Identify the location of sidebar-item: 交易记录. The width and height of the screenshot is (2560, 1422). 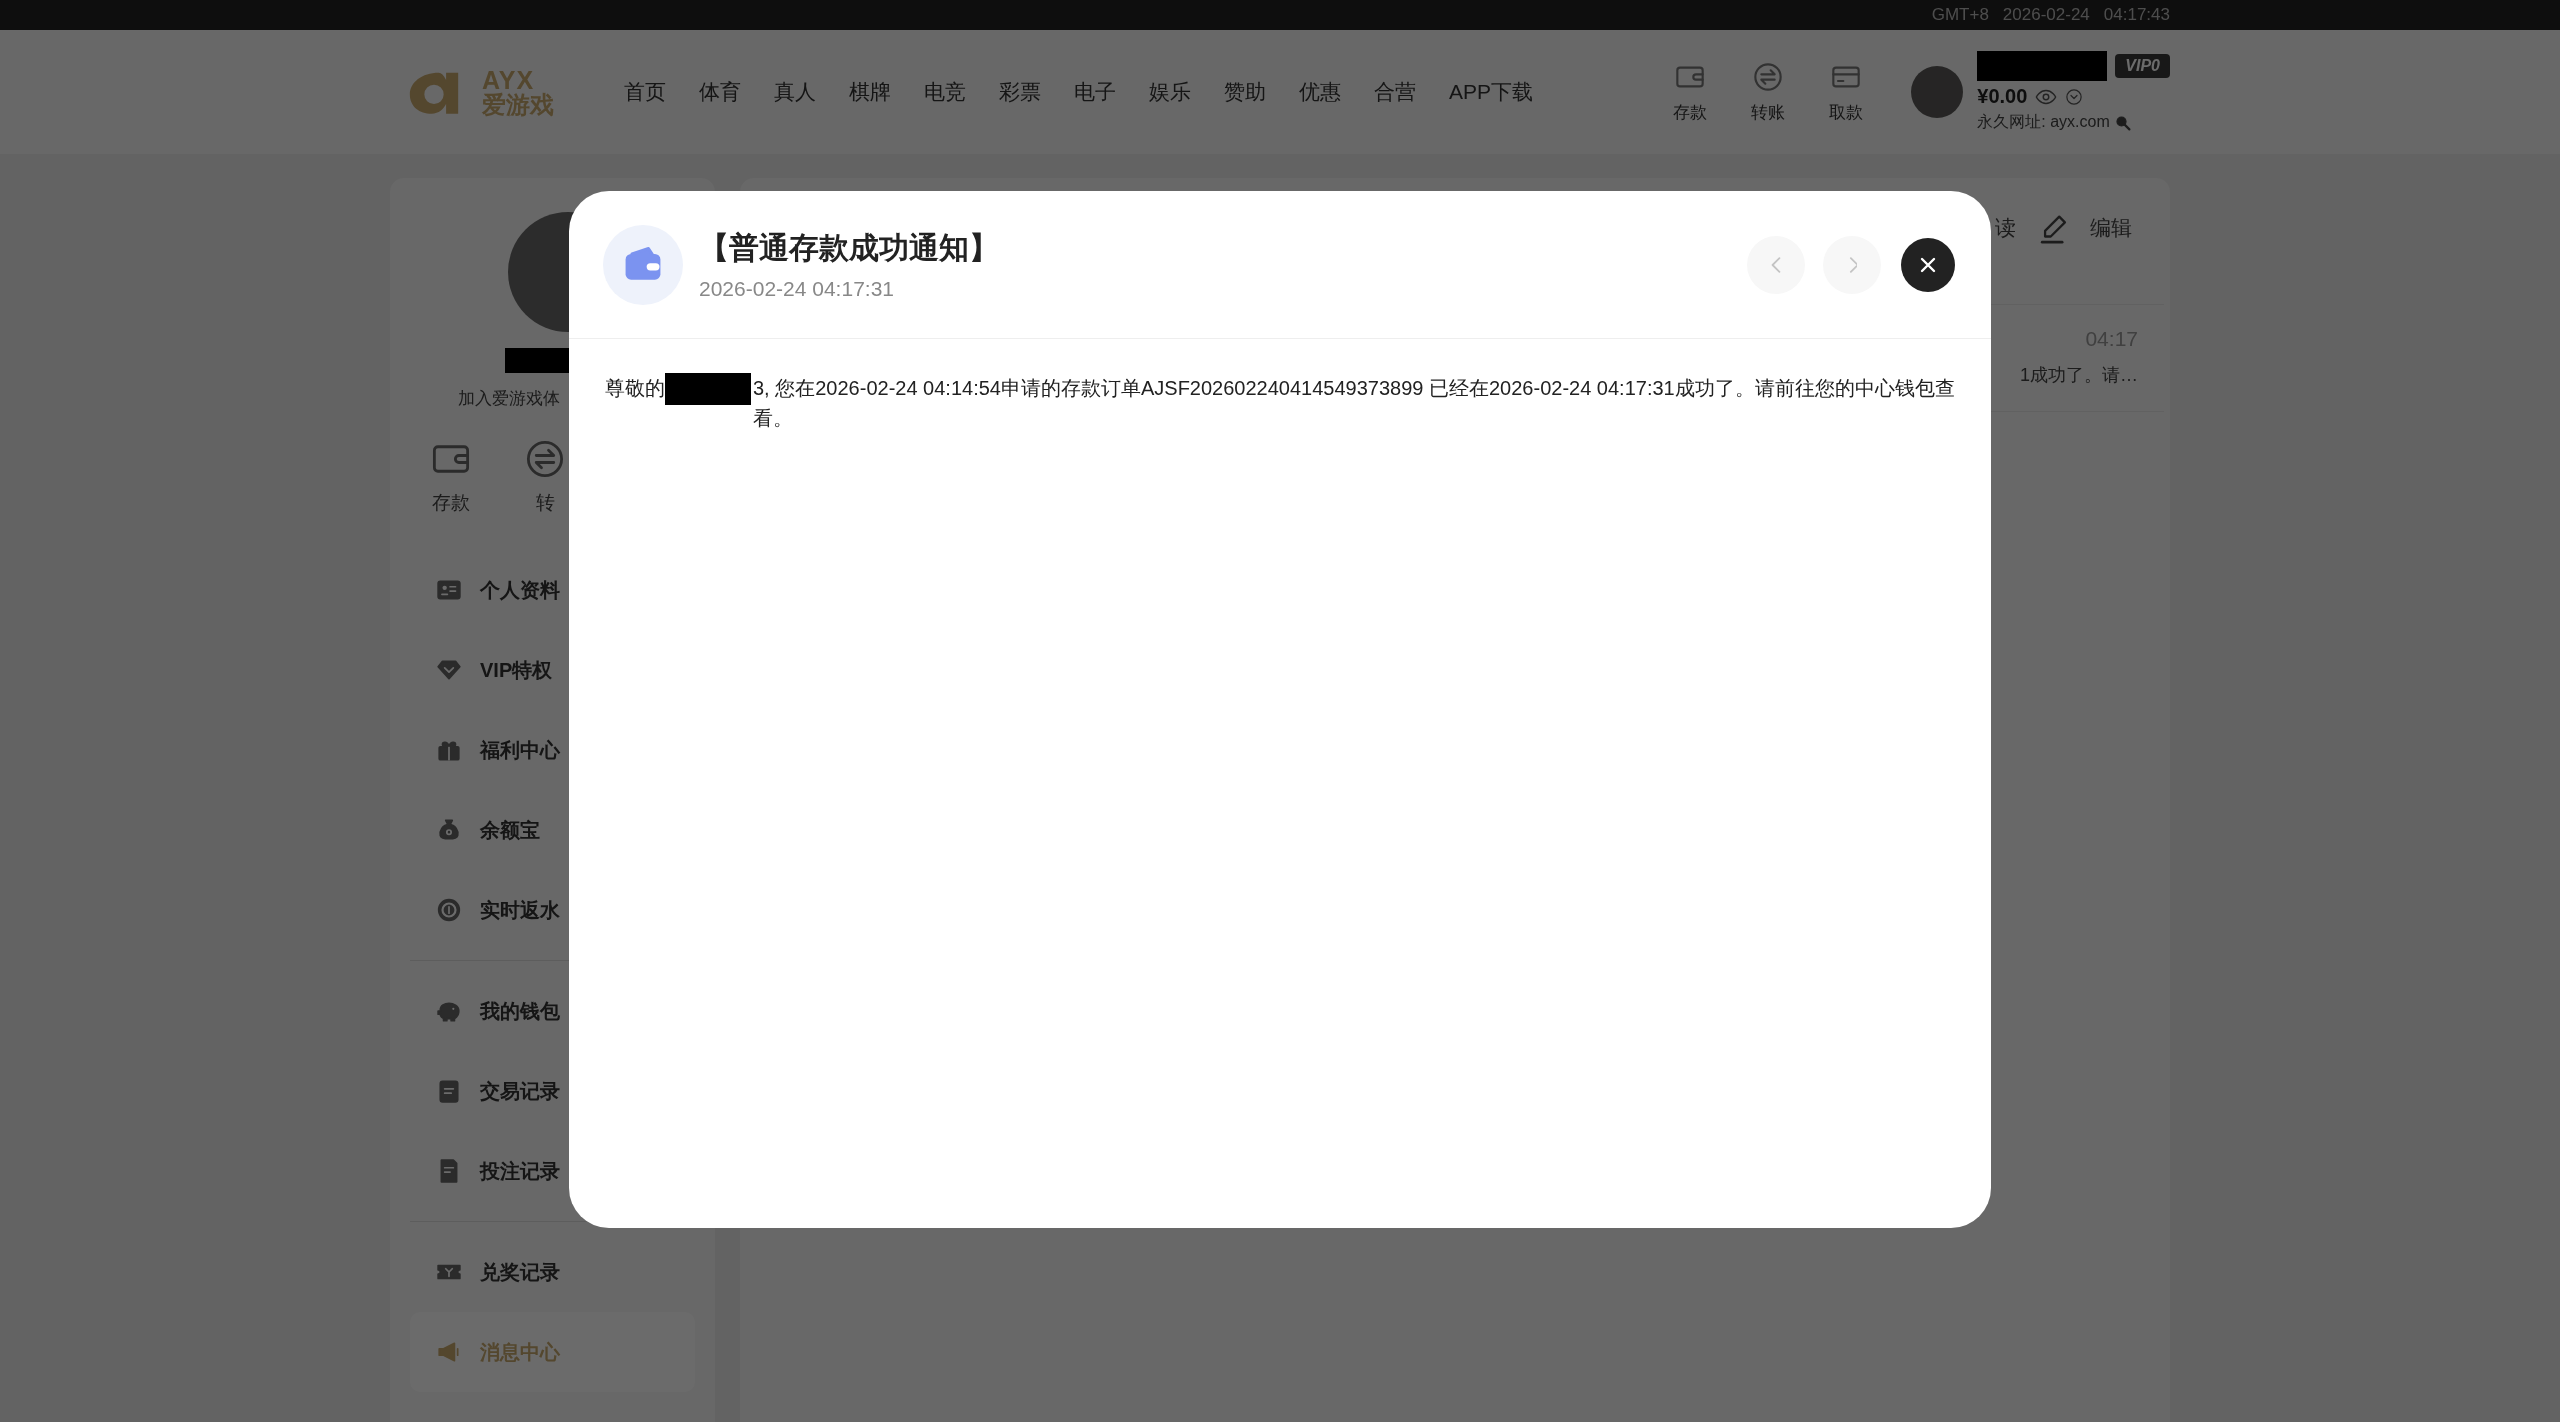
(552, 1091).